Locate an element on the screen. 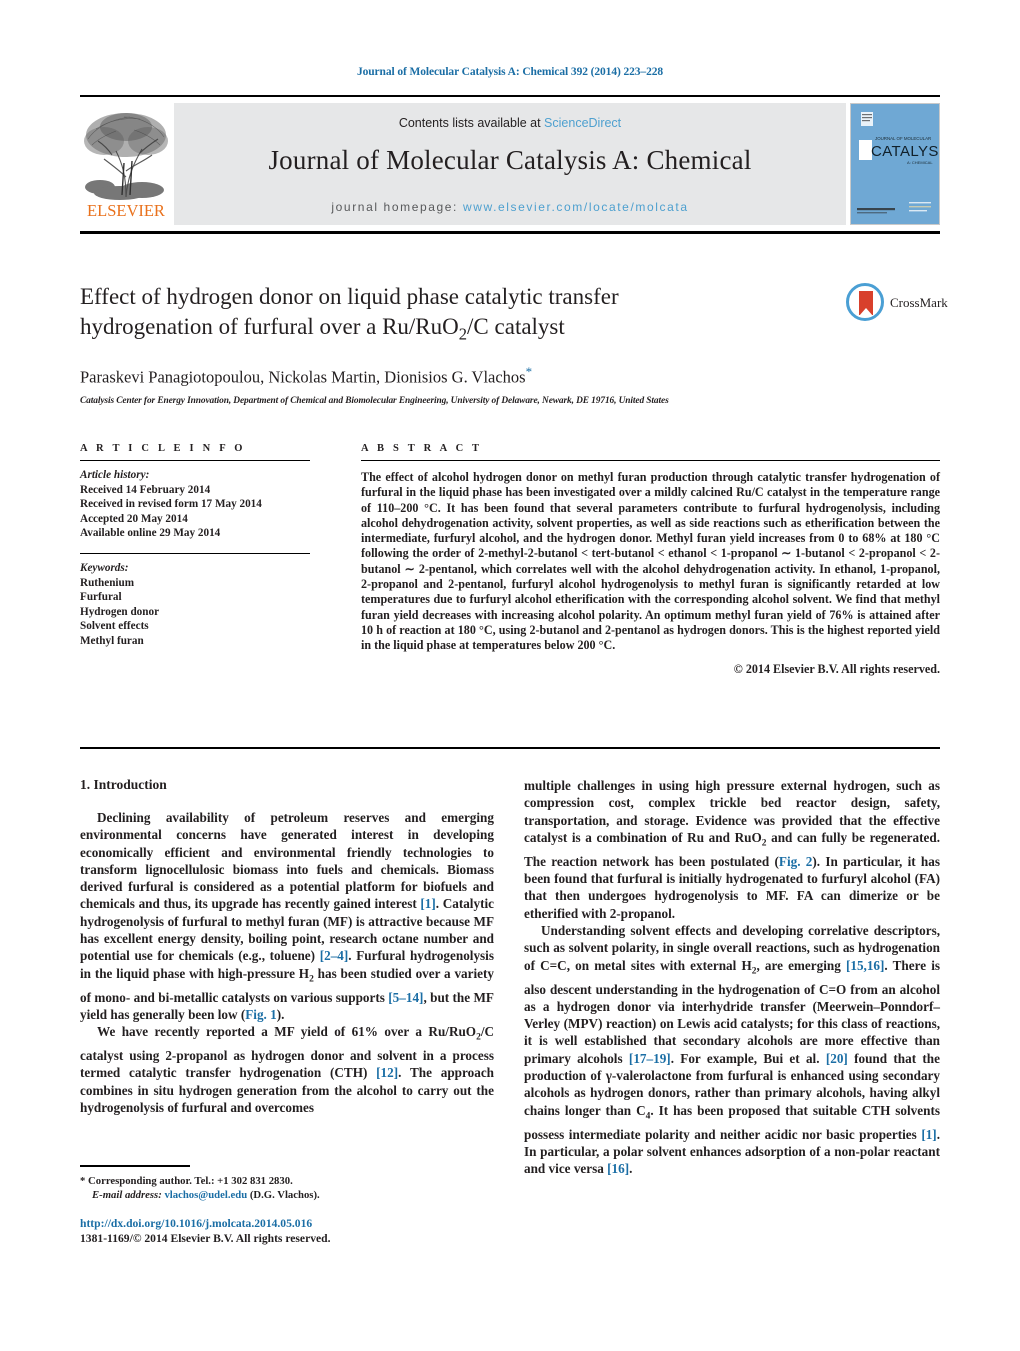 The width and height of the screenshot is (1020, 1351). title-line-2a: hydrogenation of furfural over a Ru/RuO is located at coordinates (269, 326).